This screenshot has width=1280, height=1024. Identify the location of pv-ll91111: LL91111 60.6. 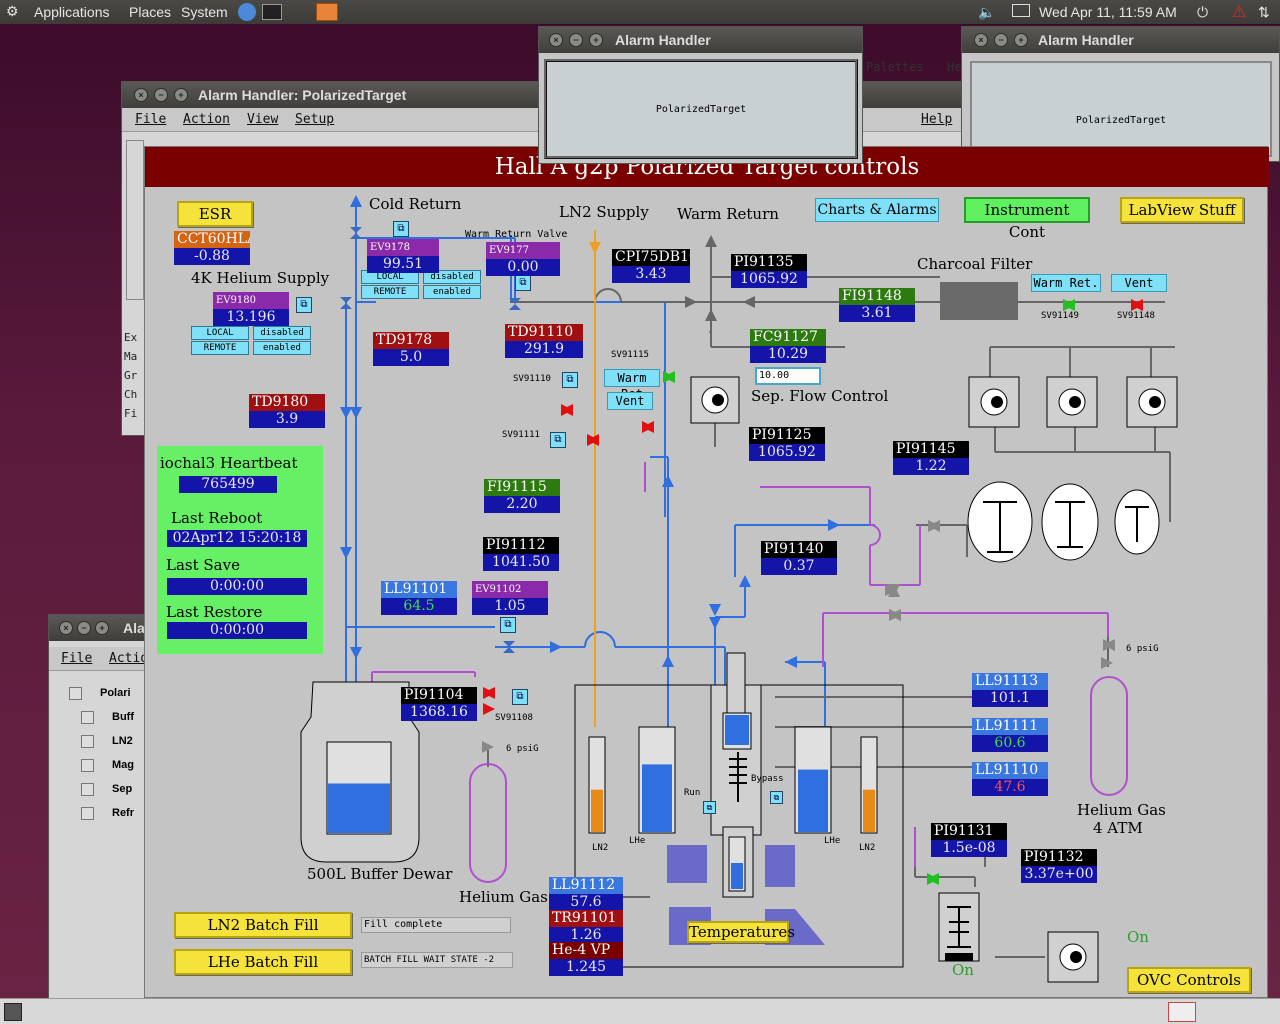
(1010, 735).